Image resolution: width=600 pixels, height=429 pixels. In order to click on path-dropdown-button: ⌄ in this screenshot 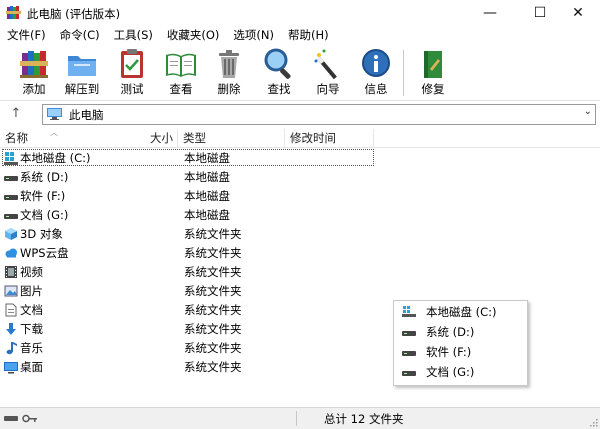, I will do `click(588, 111)`.